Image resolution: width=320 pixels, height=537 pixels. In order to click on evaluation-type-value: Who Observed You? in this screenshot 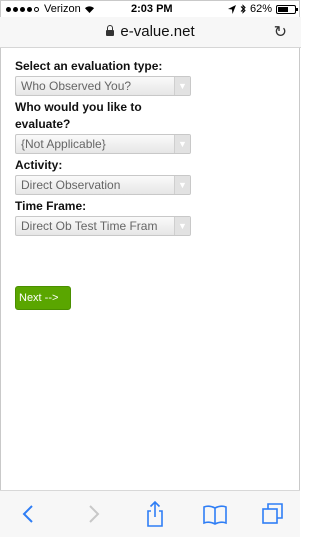, I will do `click(76, 86)`.